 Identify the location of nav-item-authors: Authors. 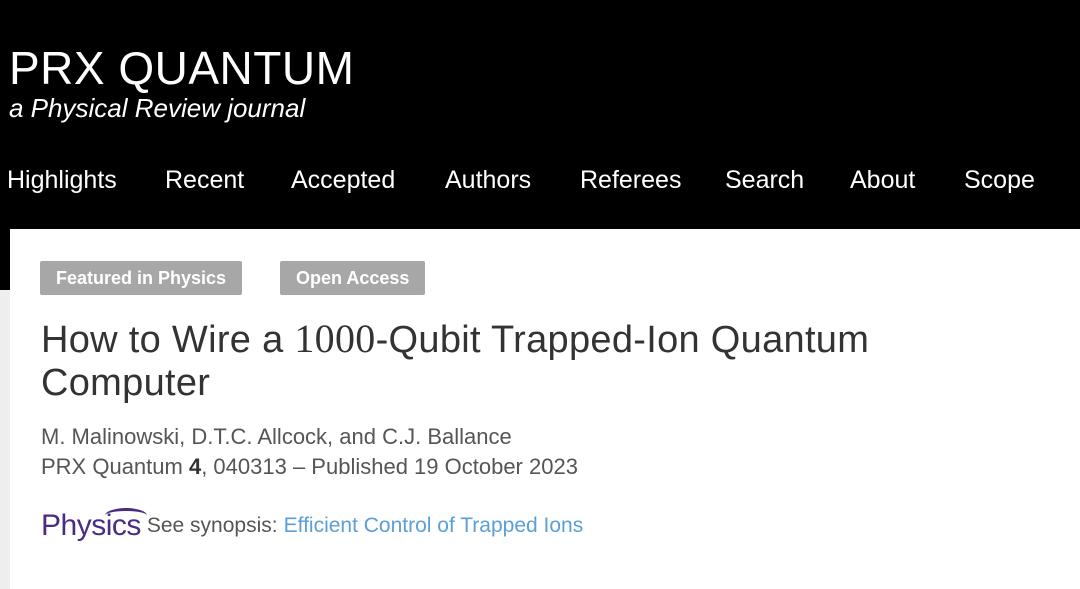
(488, 180).